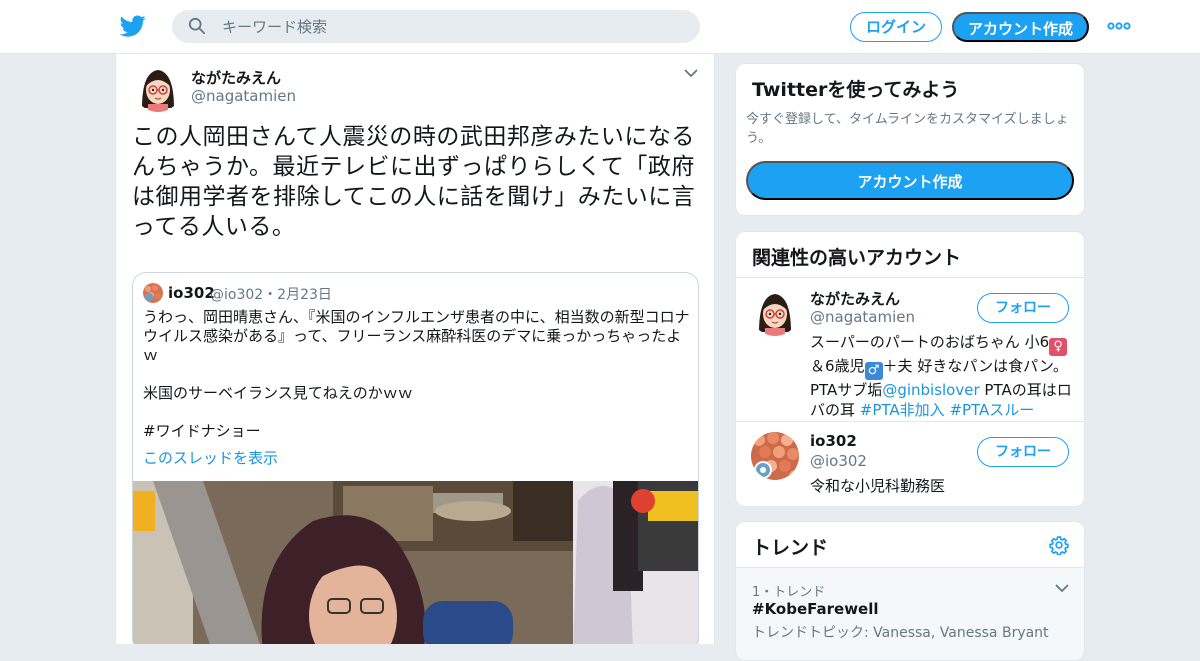  What do you see at coordinates (197, 26) in the screenshot?
I see `search-icon` at bounding box center [197, 26].